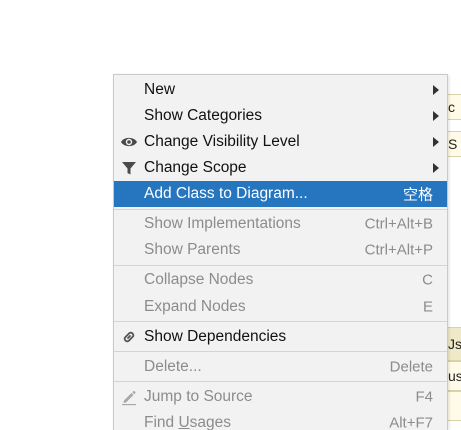  Describe the element at coordinates (195, 306) in the screenshot. I see `menu-item-label: Expand Nodes` at that location.